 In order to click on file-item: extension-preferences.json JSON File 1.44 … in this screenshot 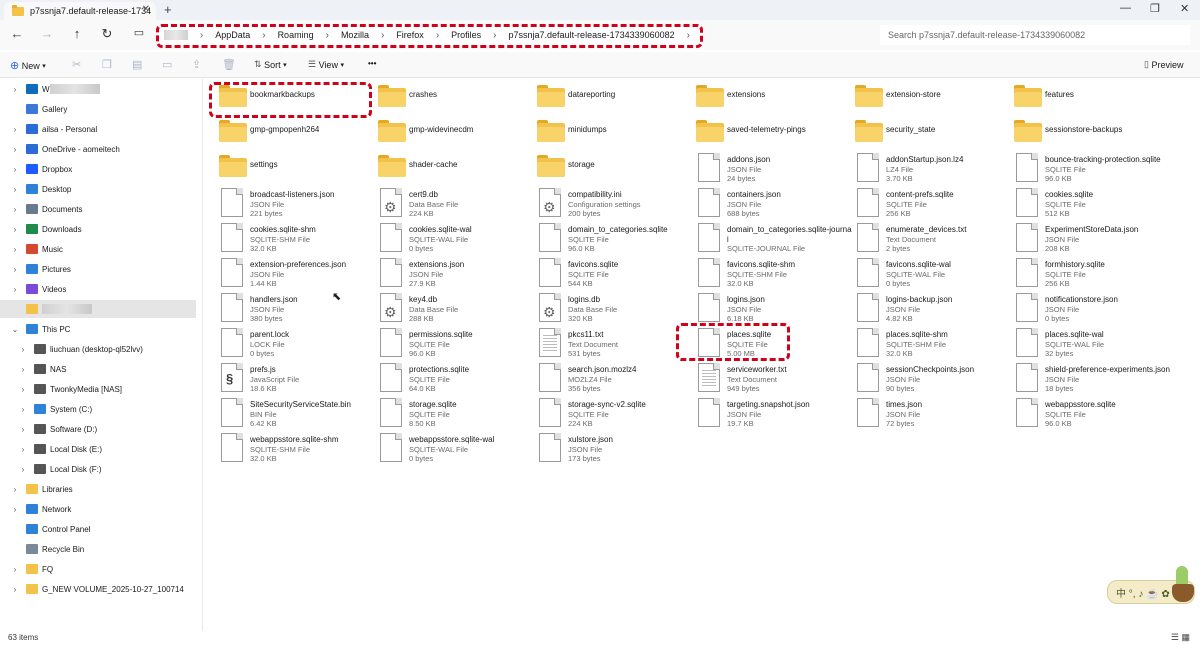, I will do `click(282, 274)`.